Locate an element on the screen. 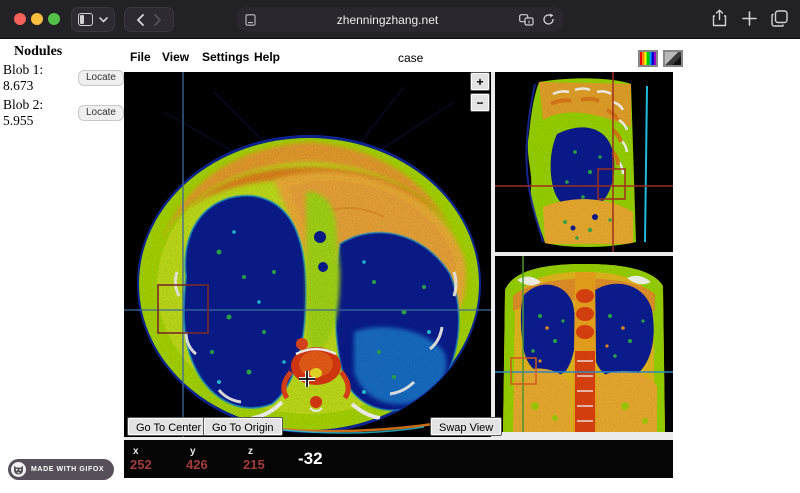 This screenshot has height=493, width=800. go-to-origin-button: Go To Origin is located at coordinates (243, 426).